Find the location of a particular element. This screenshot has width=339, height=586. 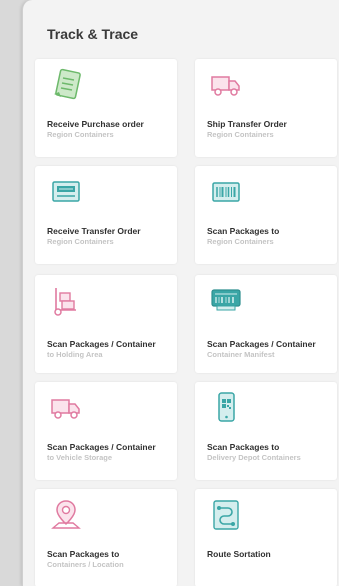

tile-label: Ship Transfer Order is located at coordinates (247, 124).